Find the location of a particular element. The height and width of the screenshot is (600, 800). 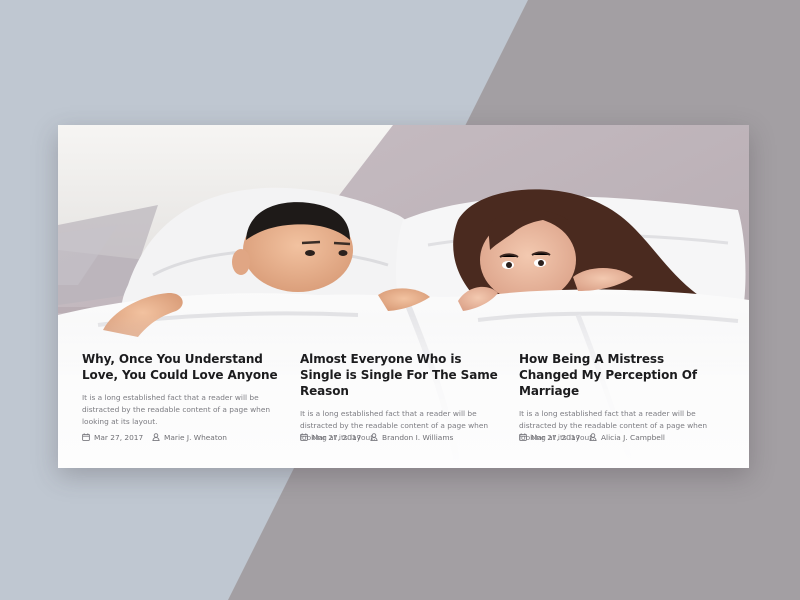

post-meta: Mar 27, 2017 Brandon I. Williams is located at coordinates (400, 438).